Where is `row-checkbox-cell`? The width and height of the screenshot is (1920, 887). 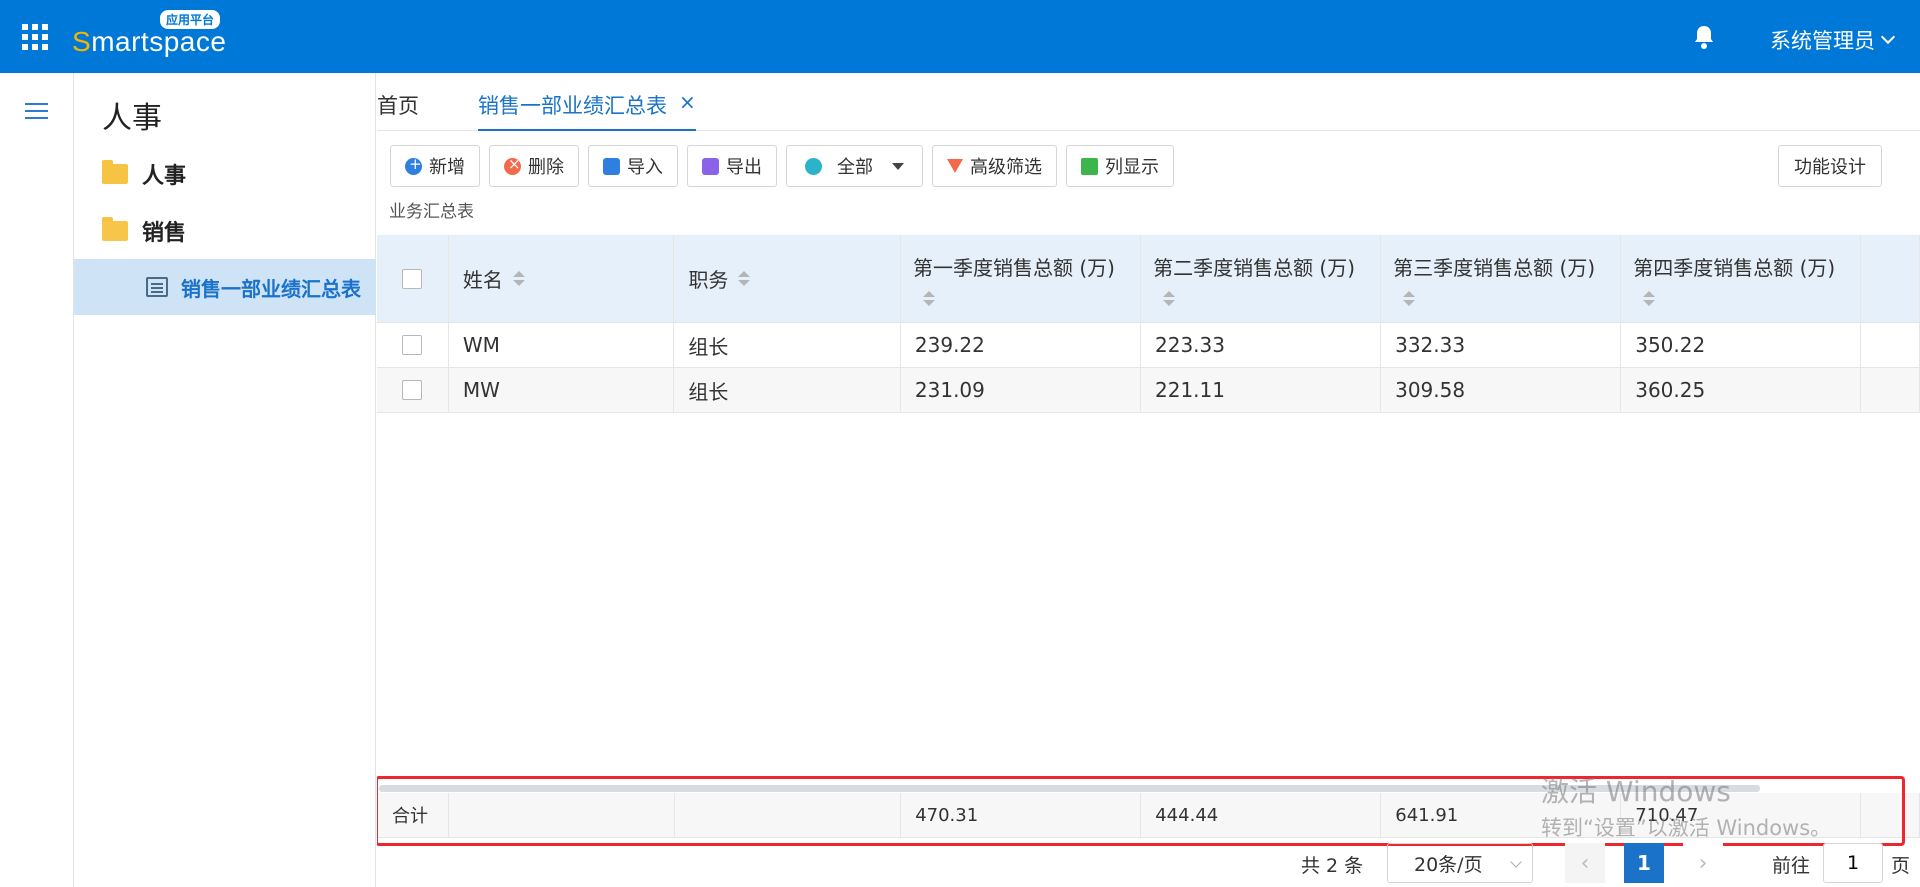 row-checkbox-cell is located at coordinates (413, 345).